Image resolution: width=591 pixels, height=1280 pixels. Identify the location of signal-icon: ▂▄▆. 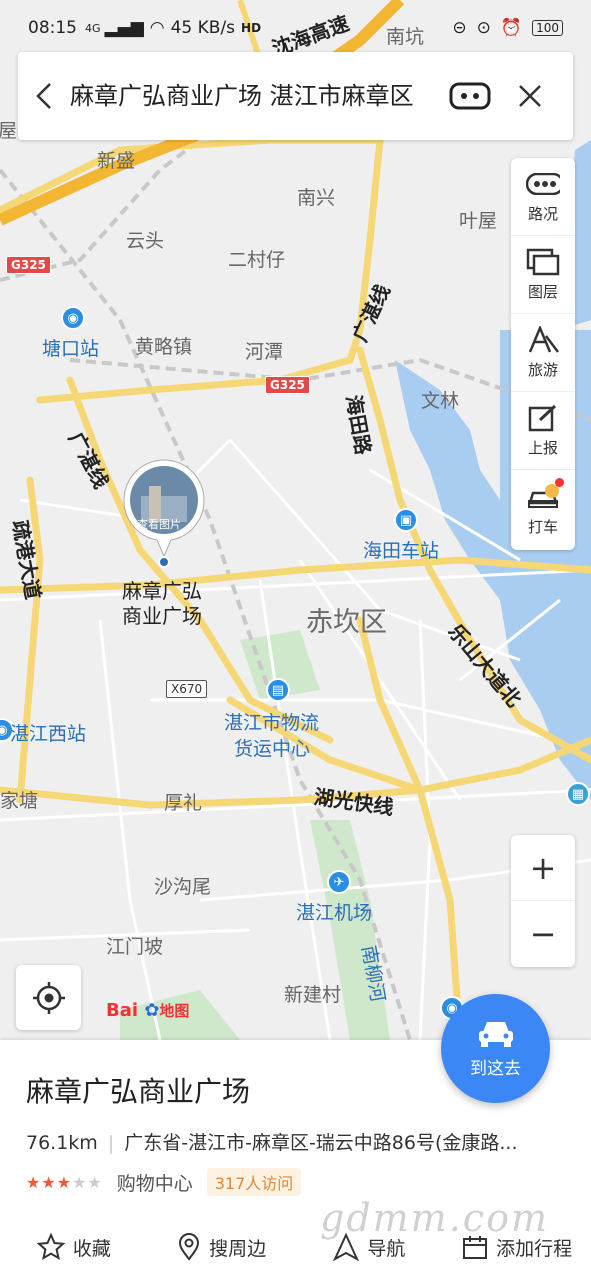
(124, 28).